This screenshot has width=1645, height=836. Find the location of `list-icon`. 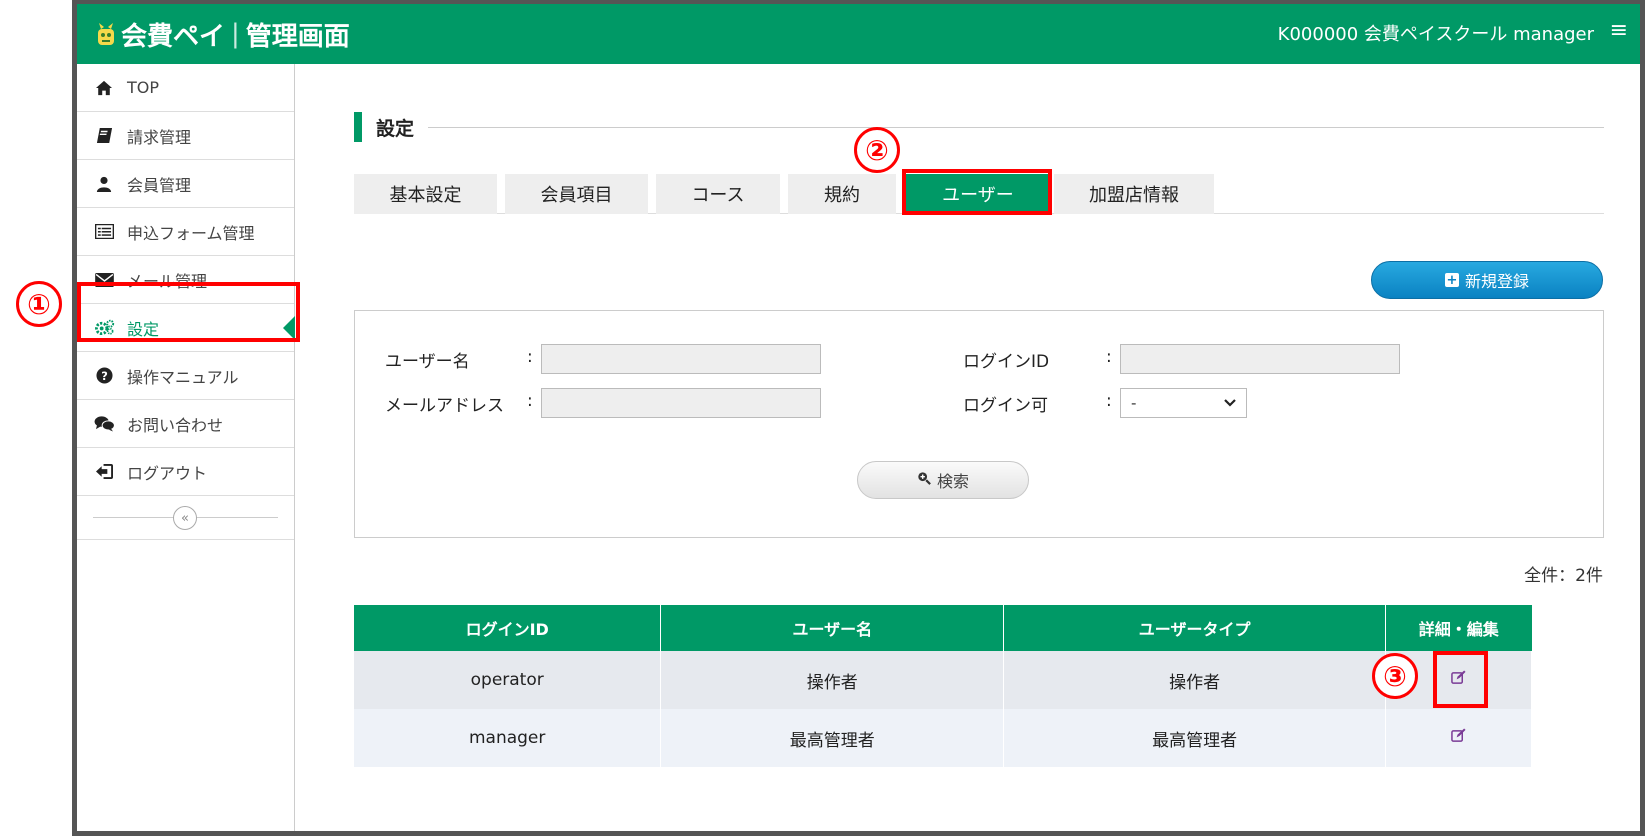

list-icon is located at coordinates (104, 232).